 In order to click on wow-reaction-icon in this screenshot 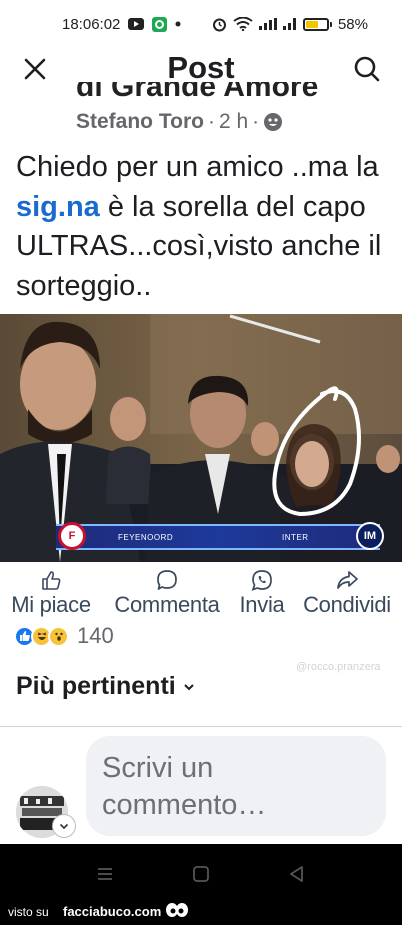, I will do `click(58, 636)`.